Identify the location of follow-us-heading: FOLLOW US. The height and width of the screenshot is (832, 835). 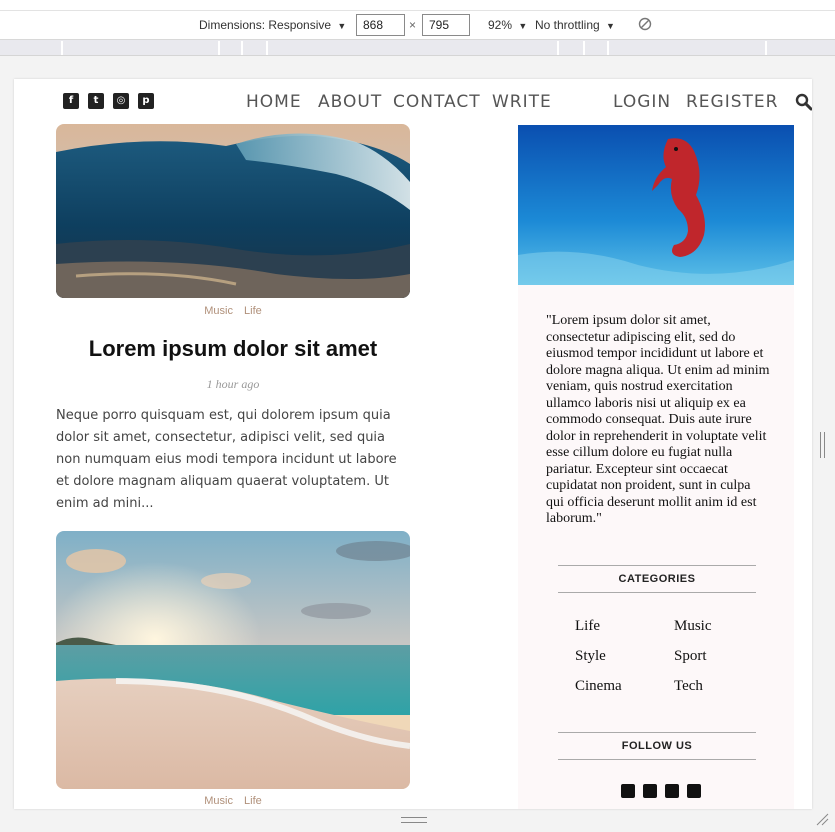
(657, 746).